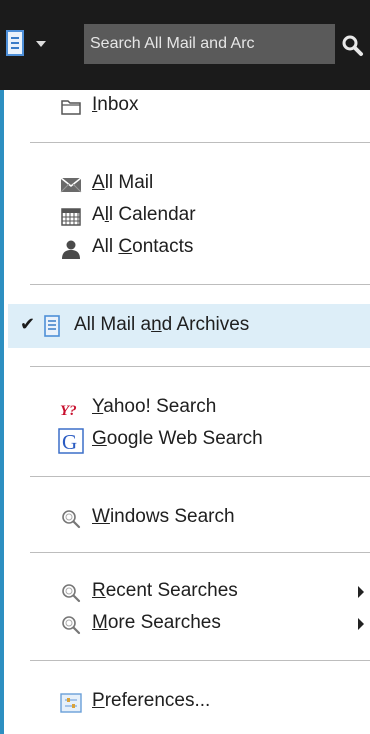 The image size is (370, 734). Describe the element at coordinates (28, 324) in the screenshot. I see `checkmark-icon: ✔` at that location.